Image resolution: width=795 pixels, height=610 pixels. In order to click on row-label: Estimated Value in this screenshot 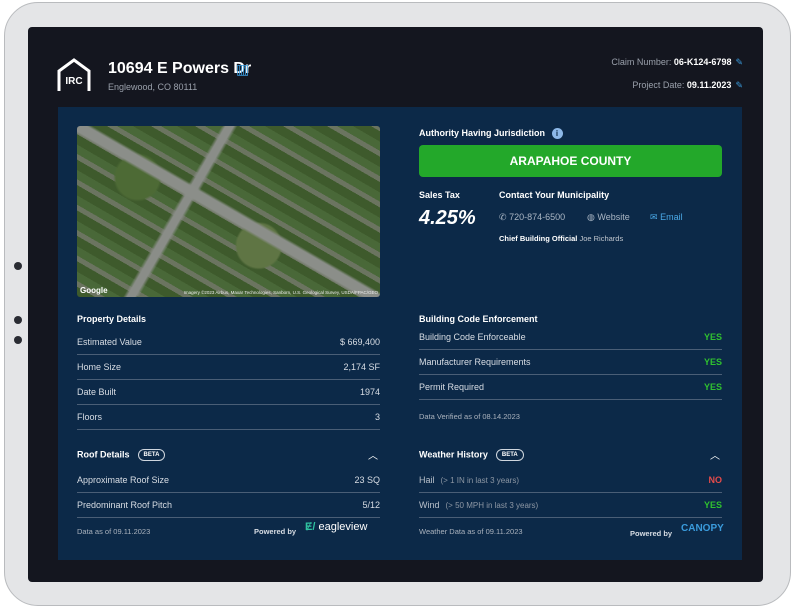, I will do `click(109, 342)`.